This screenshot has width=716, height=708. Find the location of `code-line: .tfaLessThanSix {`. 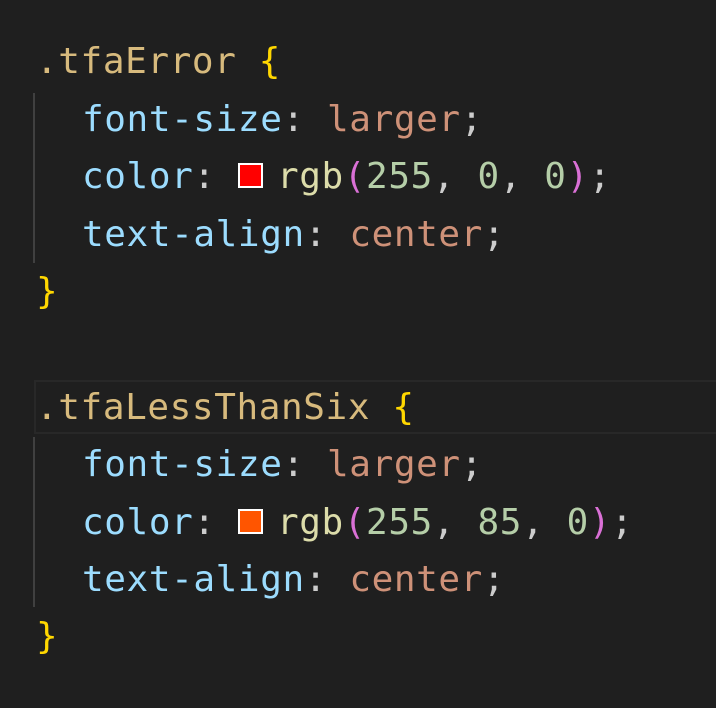

code-line: .tfaLessThanSix { is located at coordinates (207, 408).